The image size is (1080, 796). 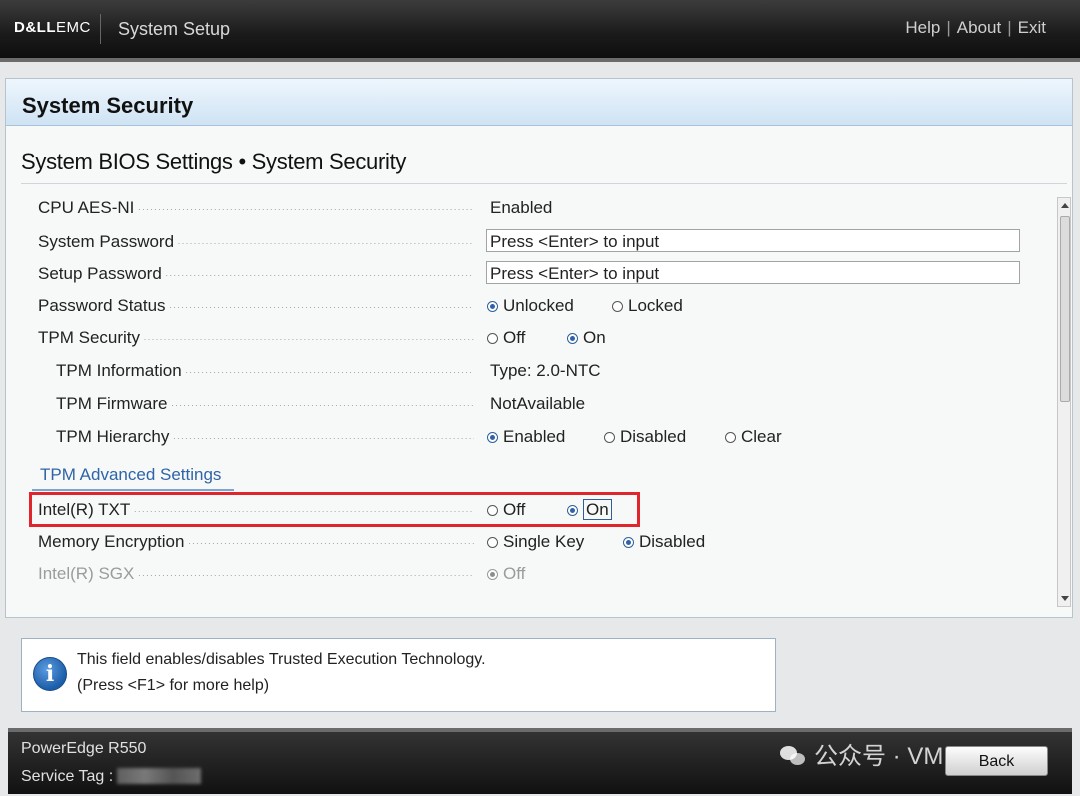 I want to click on top-header-bar: D&LLEMC System Setup Help | About | Exit, so click(x=540, y=31).